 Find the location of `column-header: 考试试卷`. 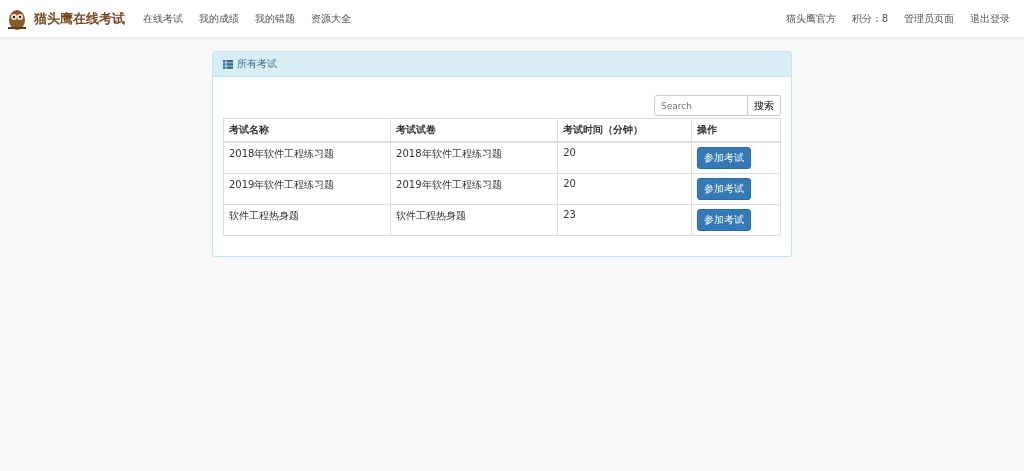

column-header: 考试试卷 is located at coordinates (474, 130).